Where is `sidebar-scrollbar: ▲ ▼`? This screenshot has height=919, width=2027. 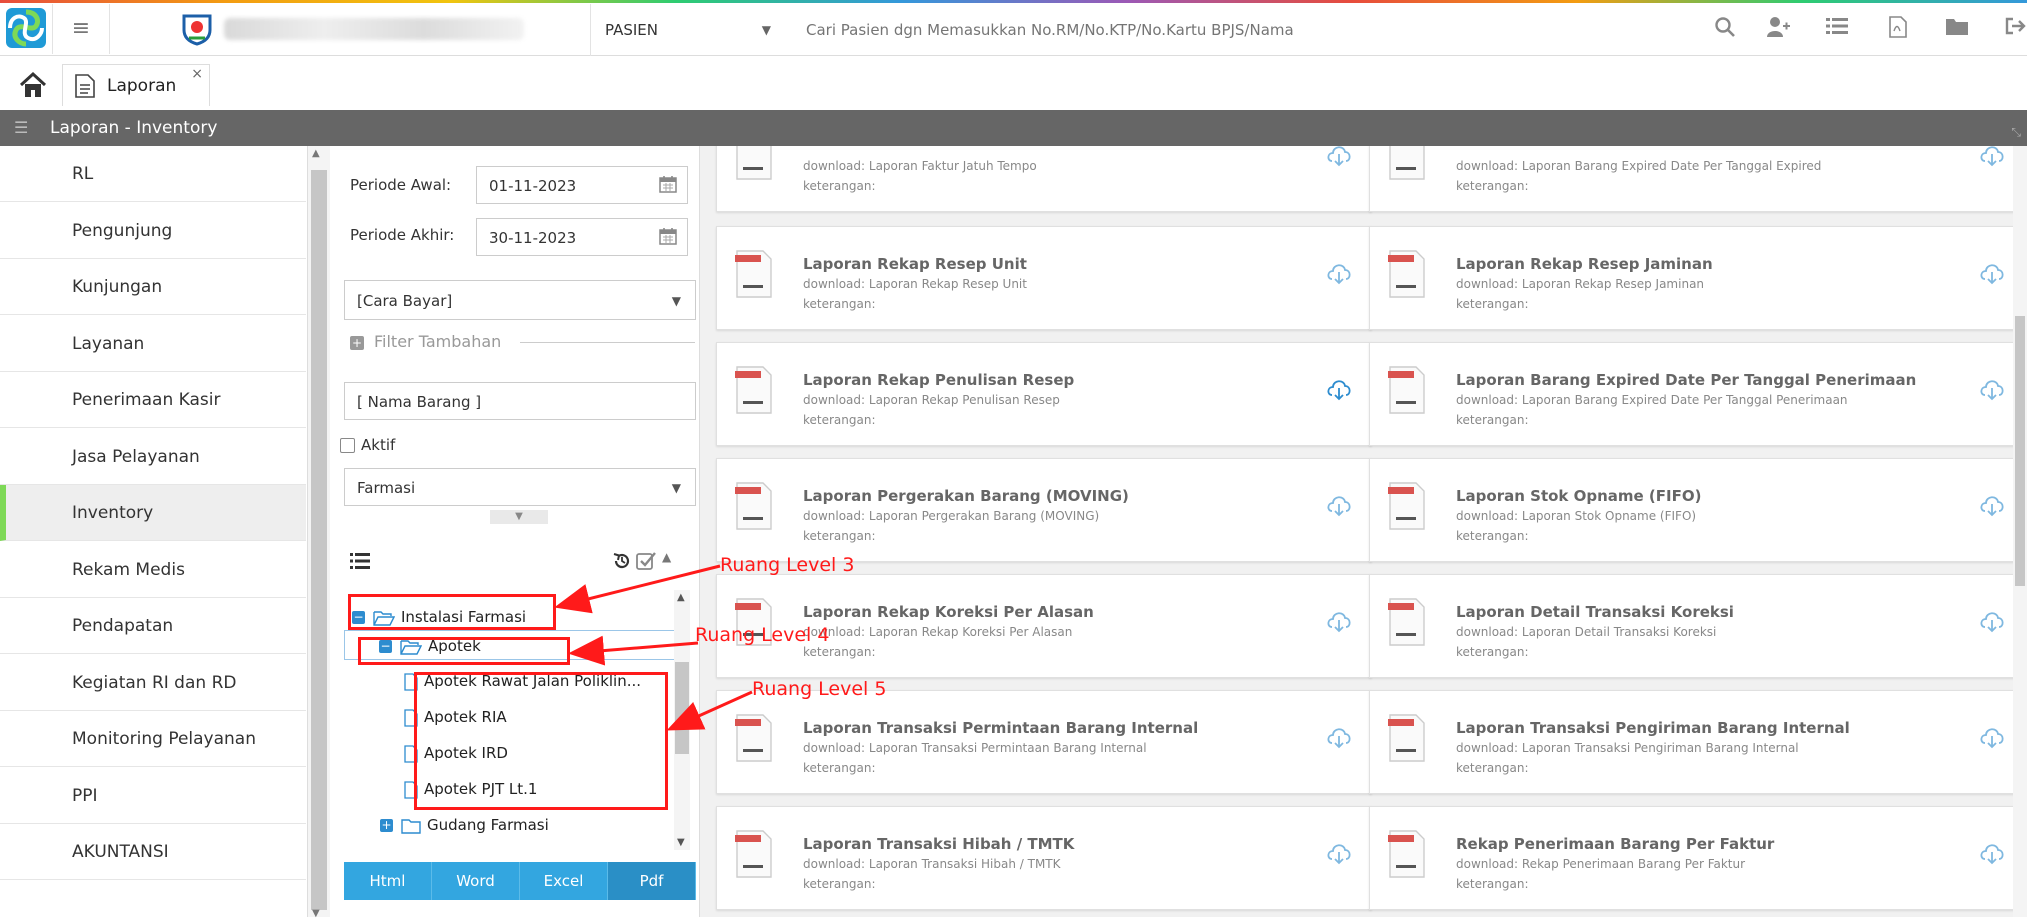 sidebar-scrollbar: ▲ ▼ is located at coordinates (319, 532).